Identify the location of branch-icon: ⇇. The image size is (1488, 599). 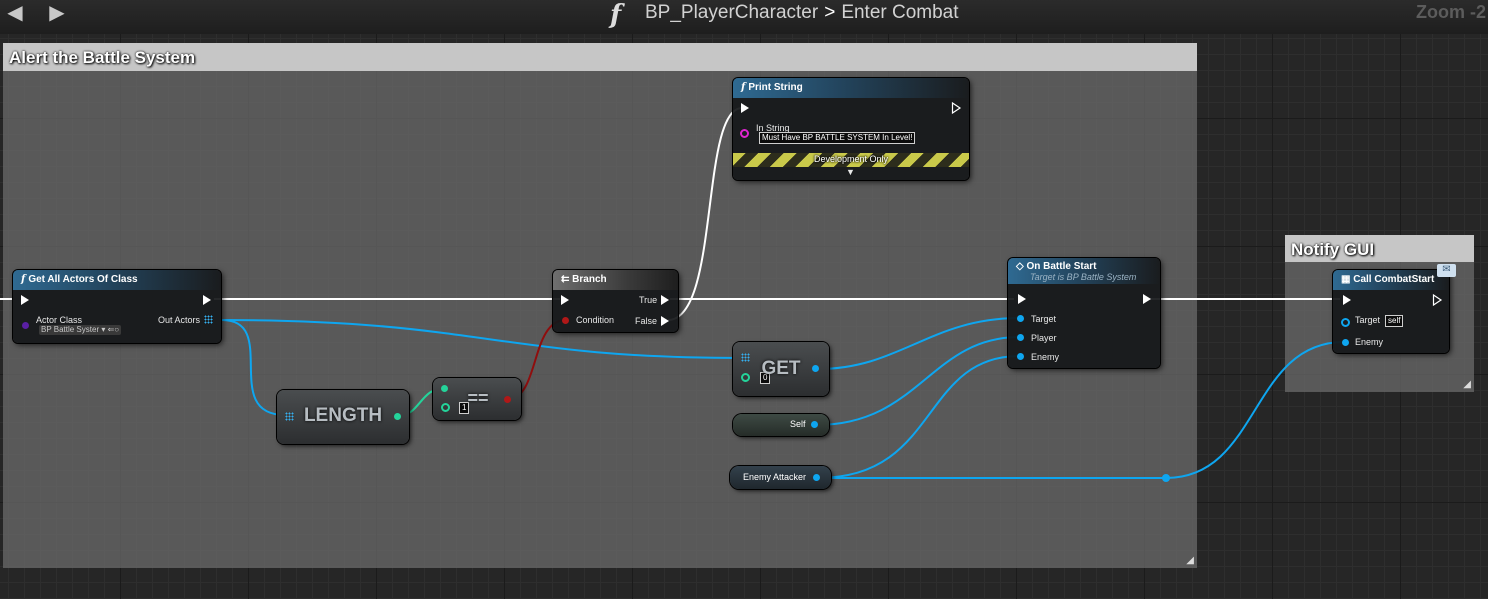
(565, 279).